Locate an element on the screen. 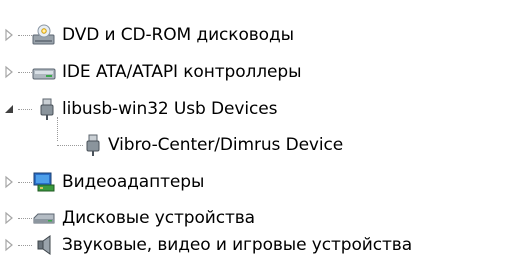  tree-item-display-adapters: Видеоадаптеры is located at coordinates (256, 181).